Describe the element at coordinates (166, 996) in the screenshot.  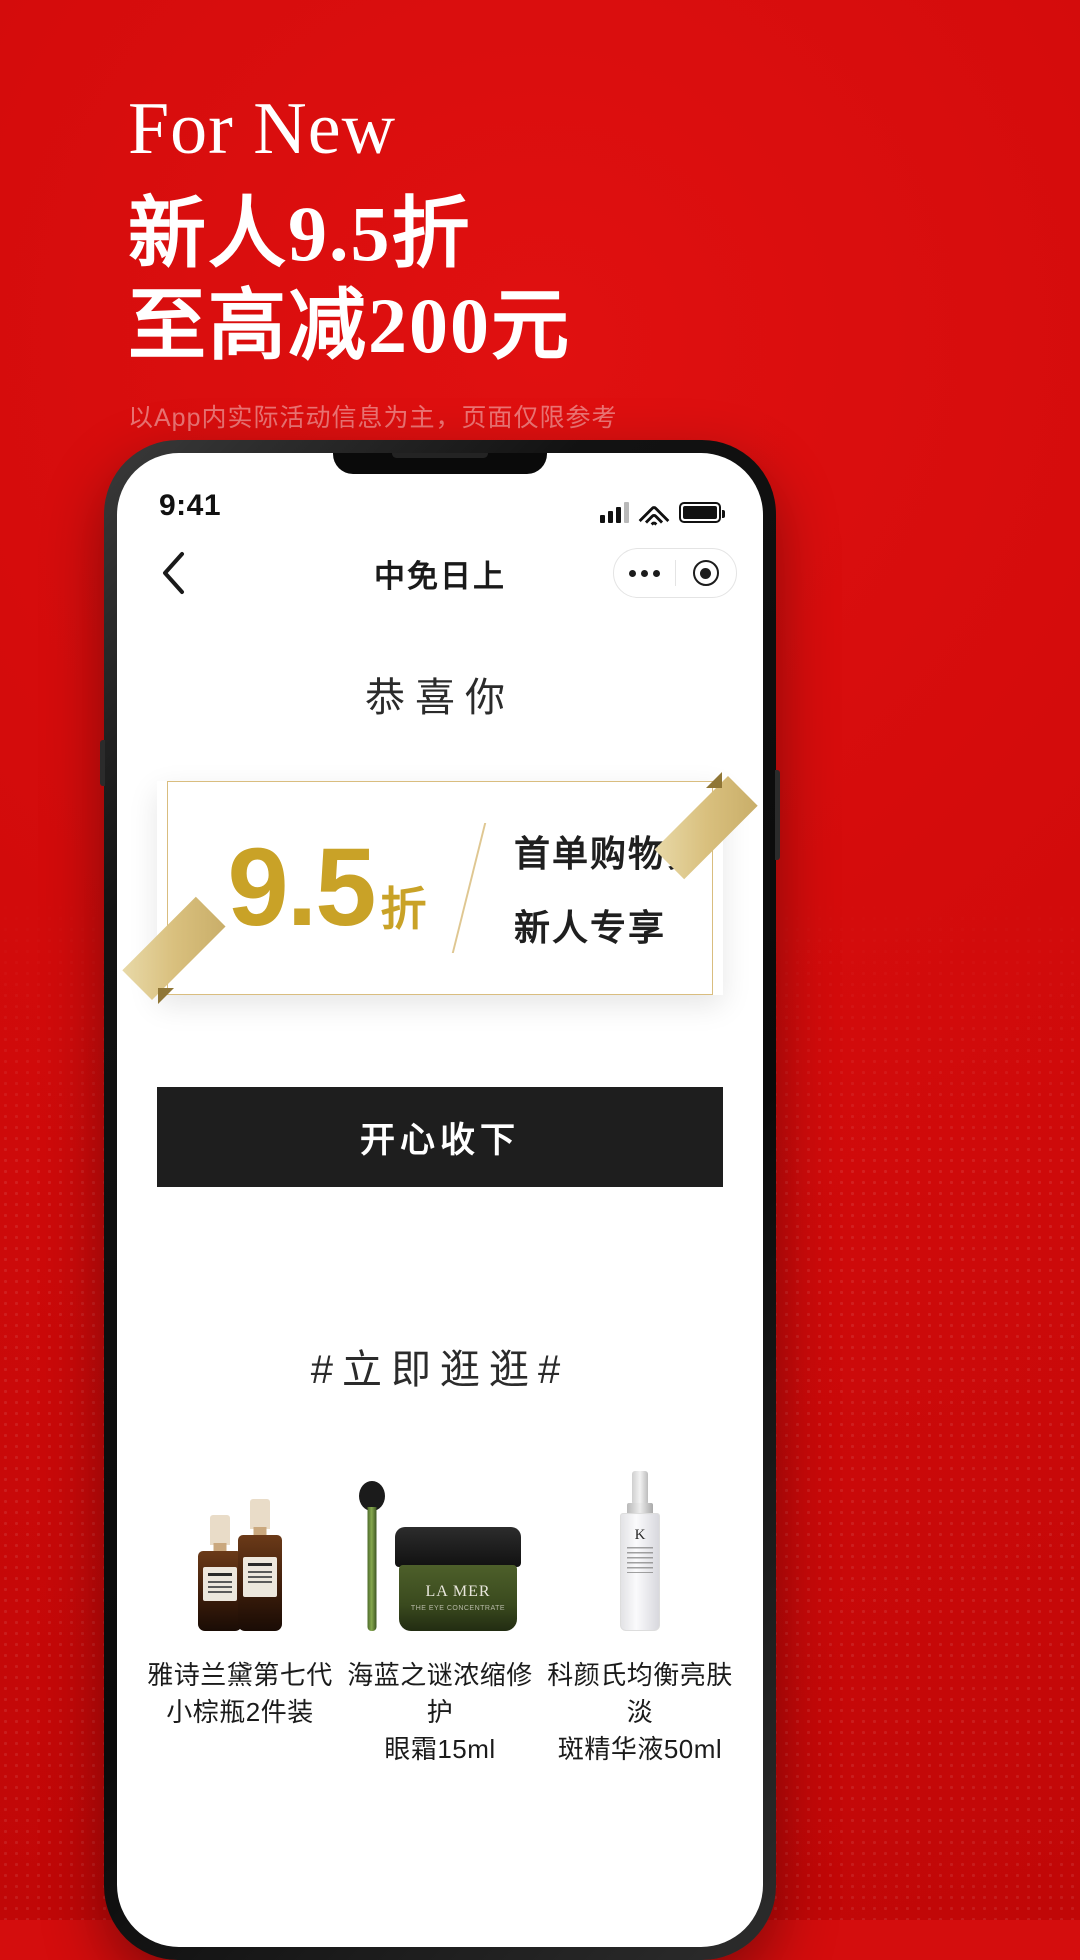
I see `ribbon-fold-bottom-left` at that location.